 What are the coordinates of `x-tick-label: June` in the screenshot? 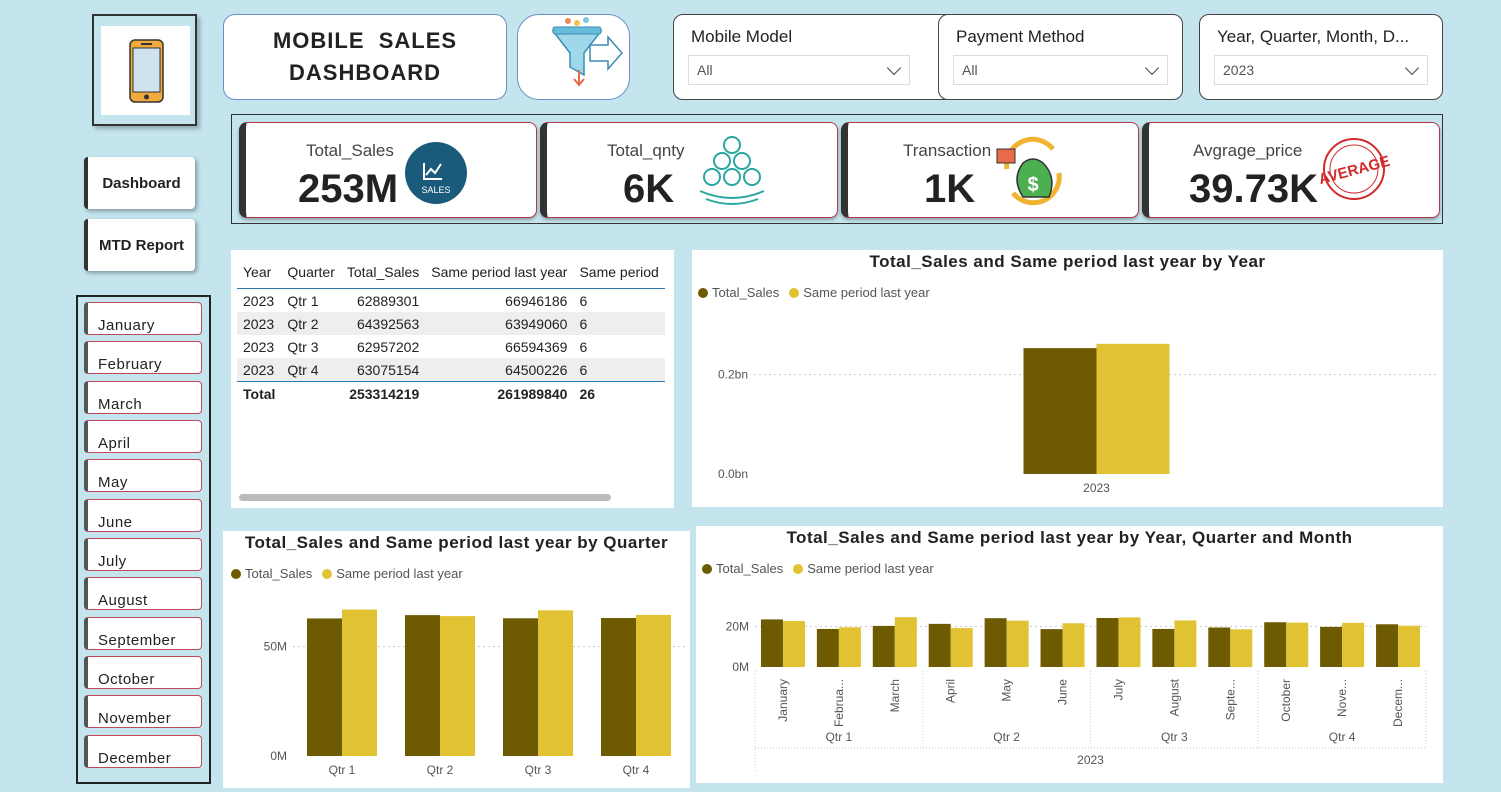 It's located at (1063, 692).